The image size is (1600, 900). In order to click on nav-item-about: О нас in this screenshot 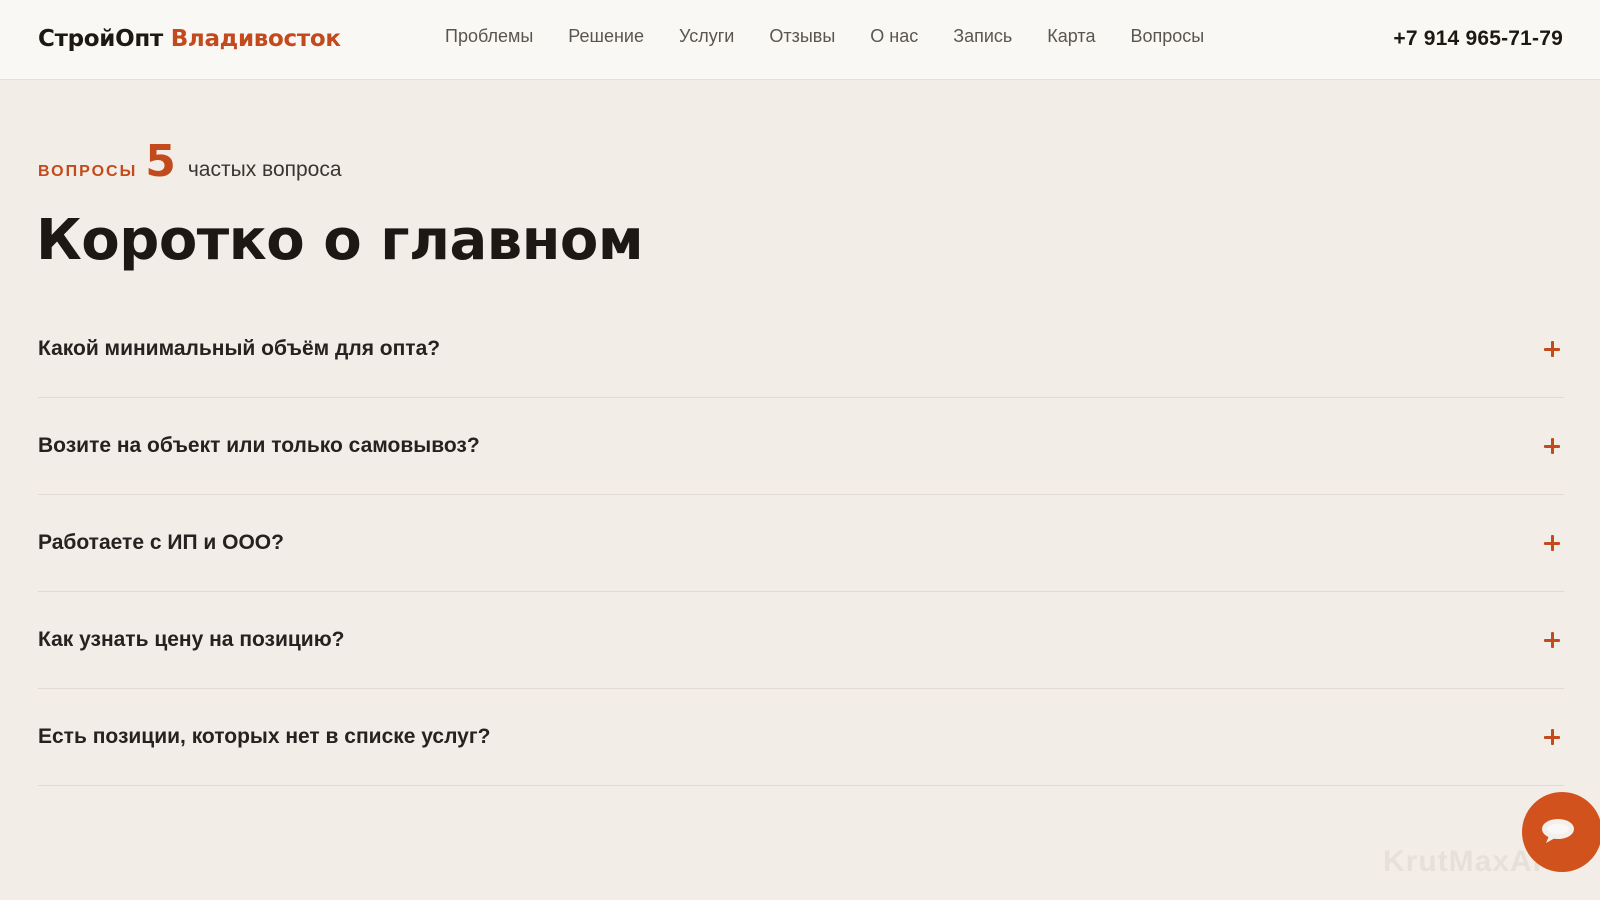, I will do `click(894, 36)`.